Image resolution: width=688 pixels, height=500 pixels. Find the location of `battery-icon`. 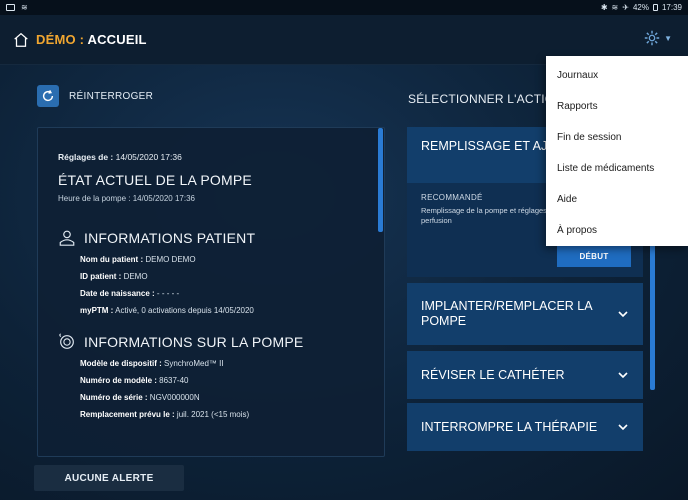

battery-icon is located at coordinates (655, 7).